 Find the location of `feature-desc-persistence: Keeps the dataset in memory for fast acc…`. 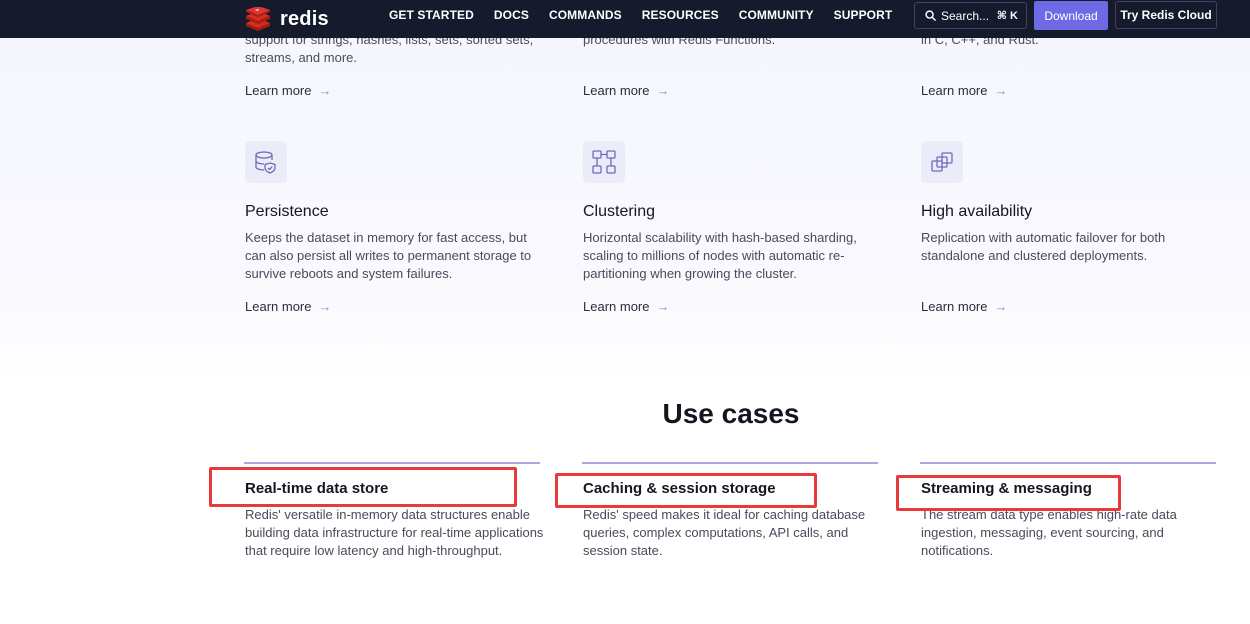

feature-desc-persistence: Keeps the dataset in memory for fast acc… is located at coordinates (388, 255).